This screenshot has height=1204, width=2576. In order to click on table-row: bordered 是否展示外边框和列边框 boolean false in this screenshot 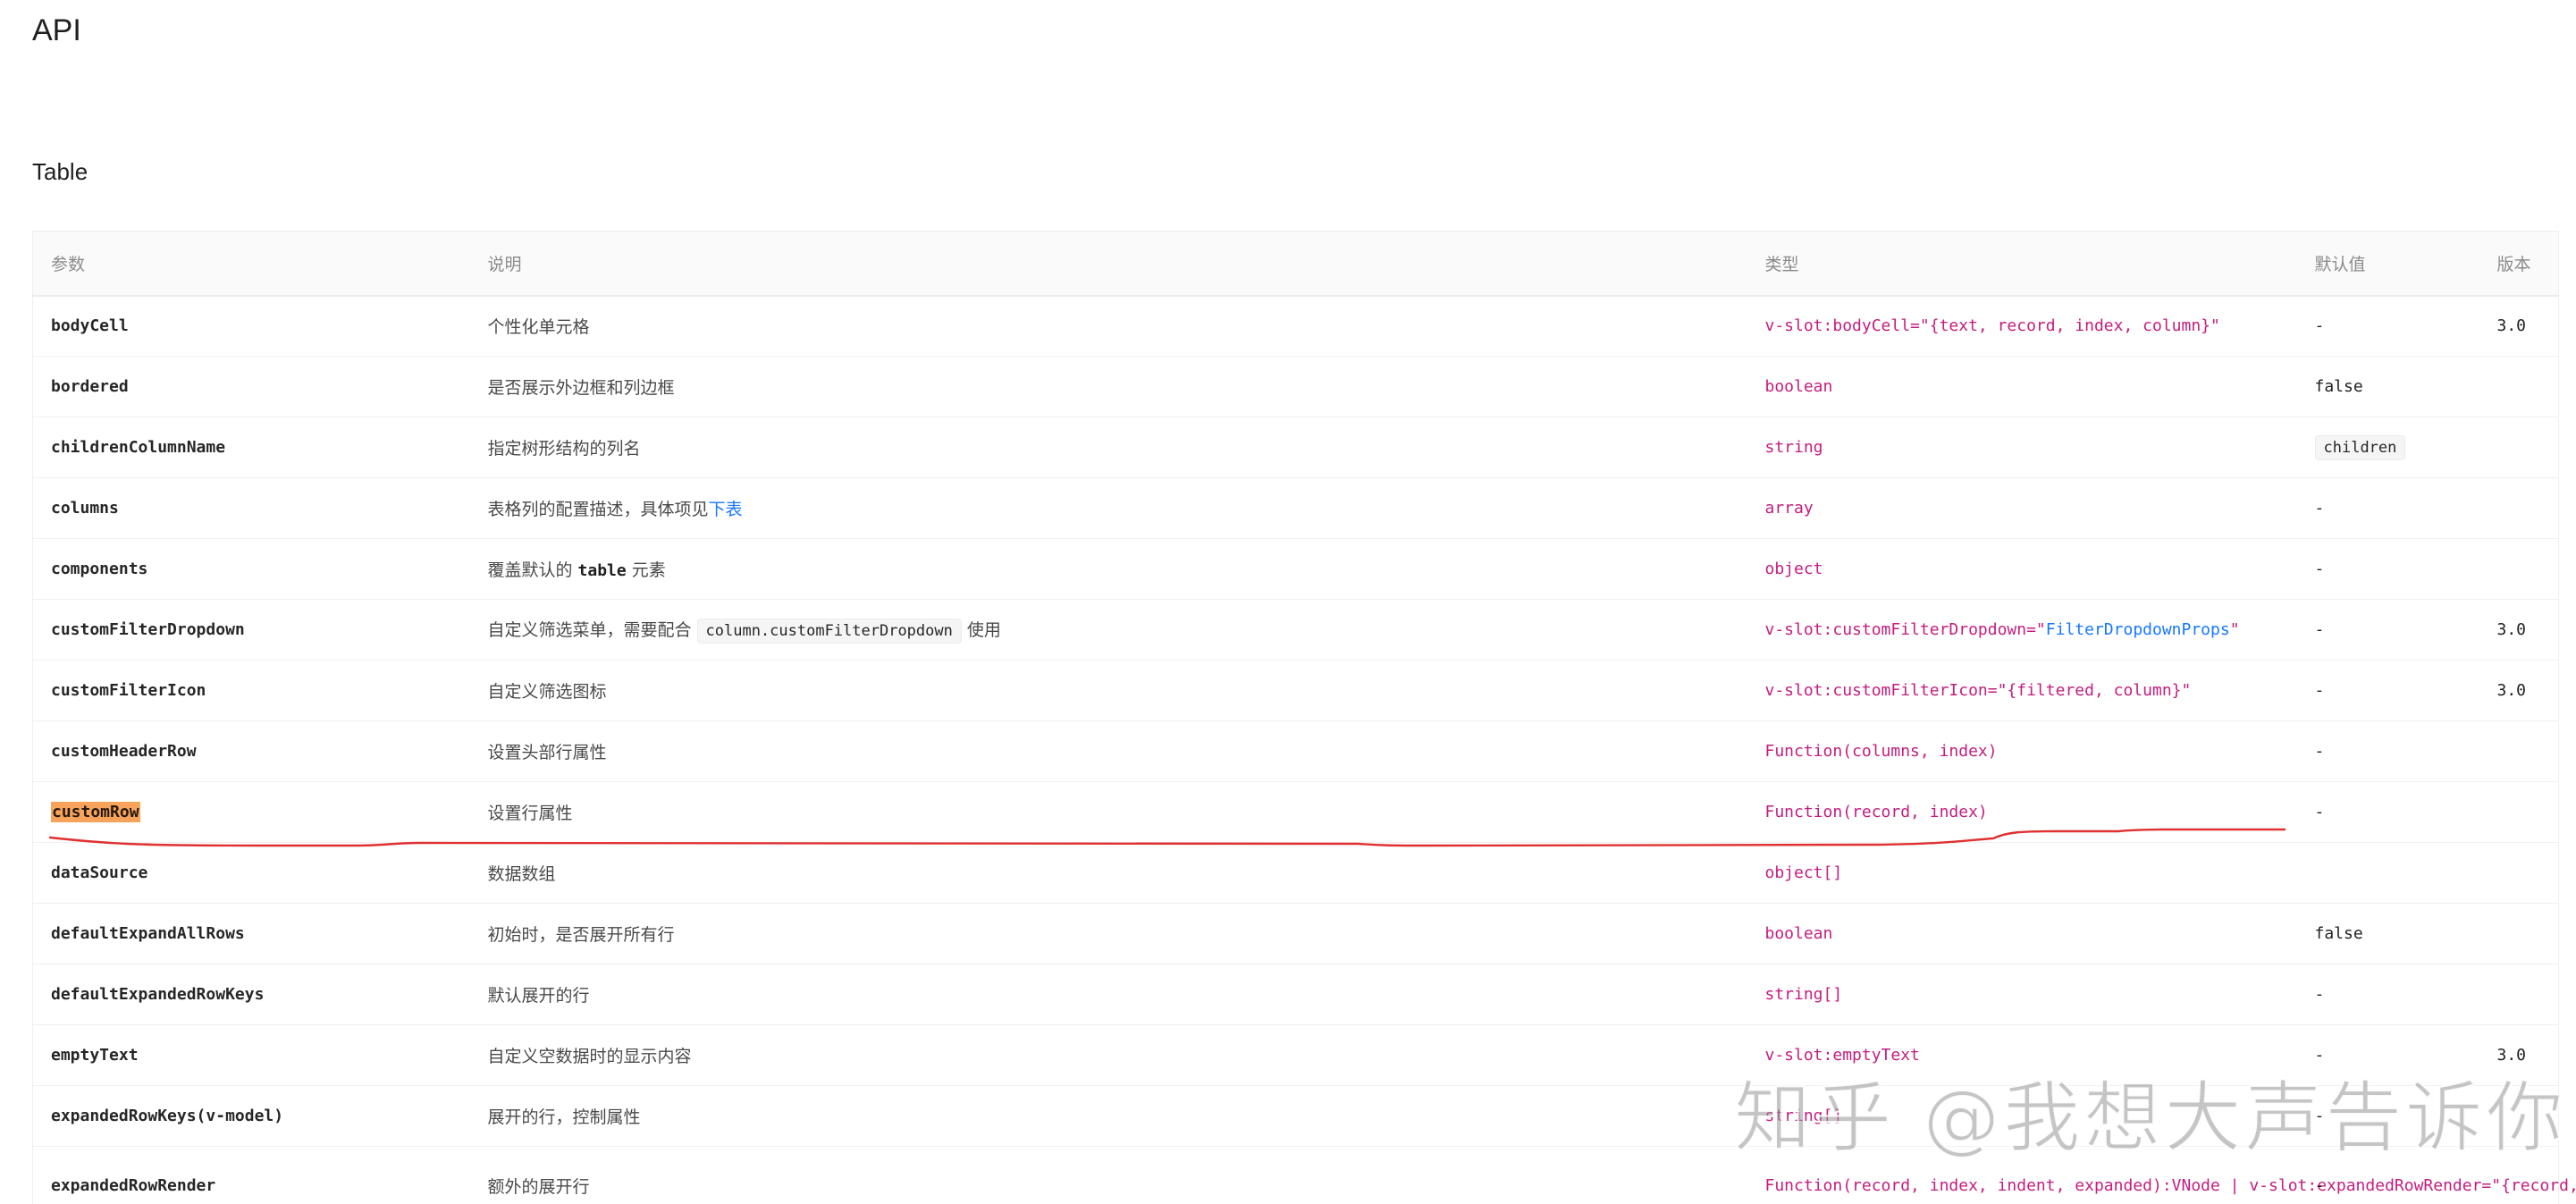, I will do `click(1296, 387)`.